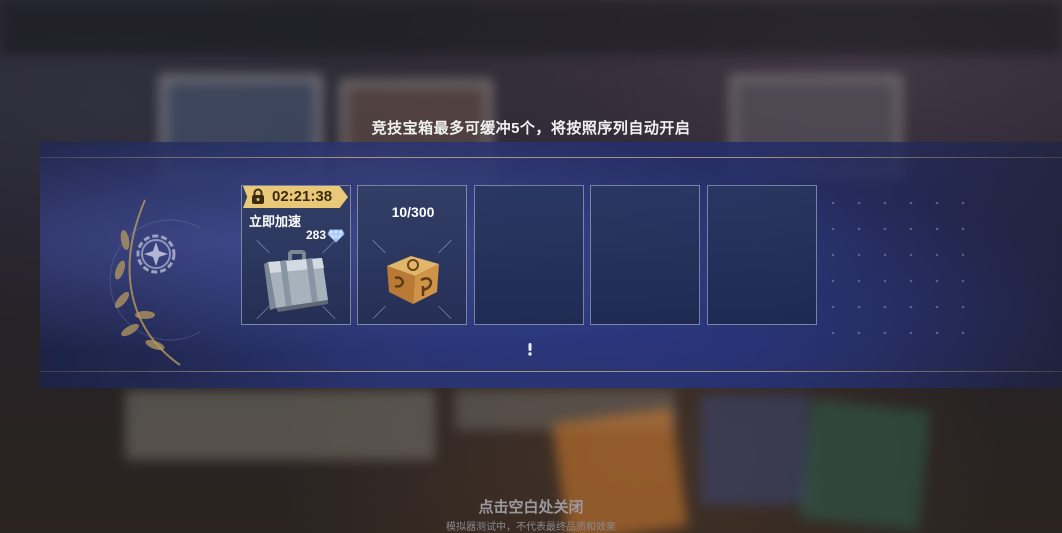 This screenshot has width=1062, height=533. What do you see at coordinates (531, 128) in the screenshot?
I see `chest-queue-notice: 竞技宝箱最多可缓冲5个，将按照序列自动开启` at bounding box center [531, 128].